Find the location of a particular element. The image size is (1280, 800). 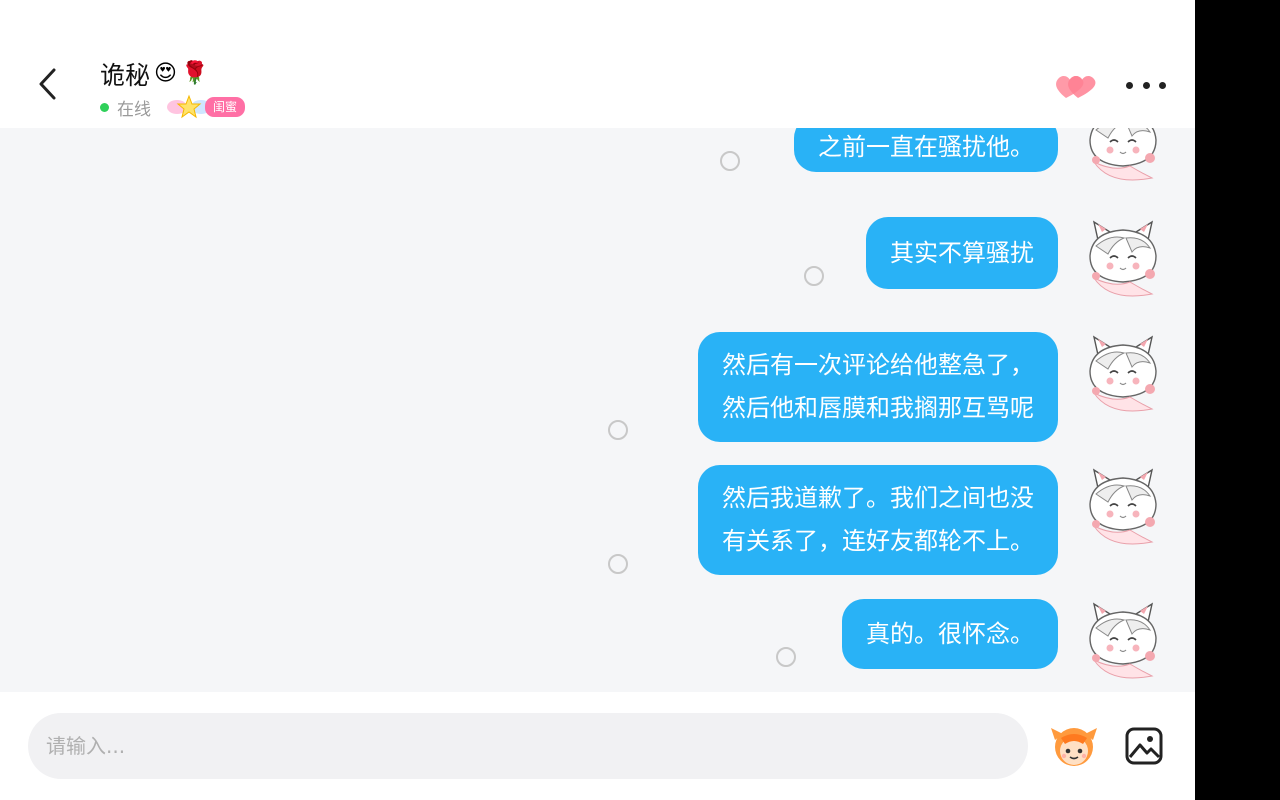

relation-badge: 闺蜜 is located at coordinates (205, 107).